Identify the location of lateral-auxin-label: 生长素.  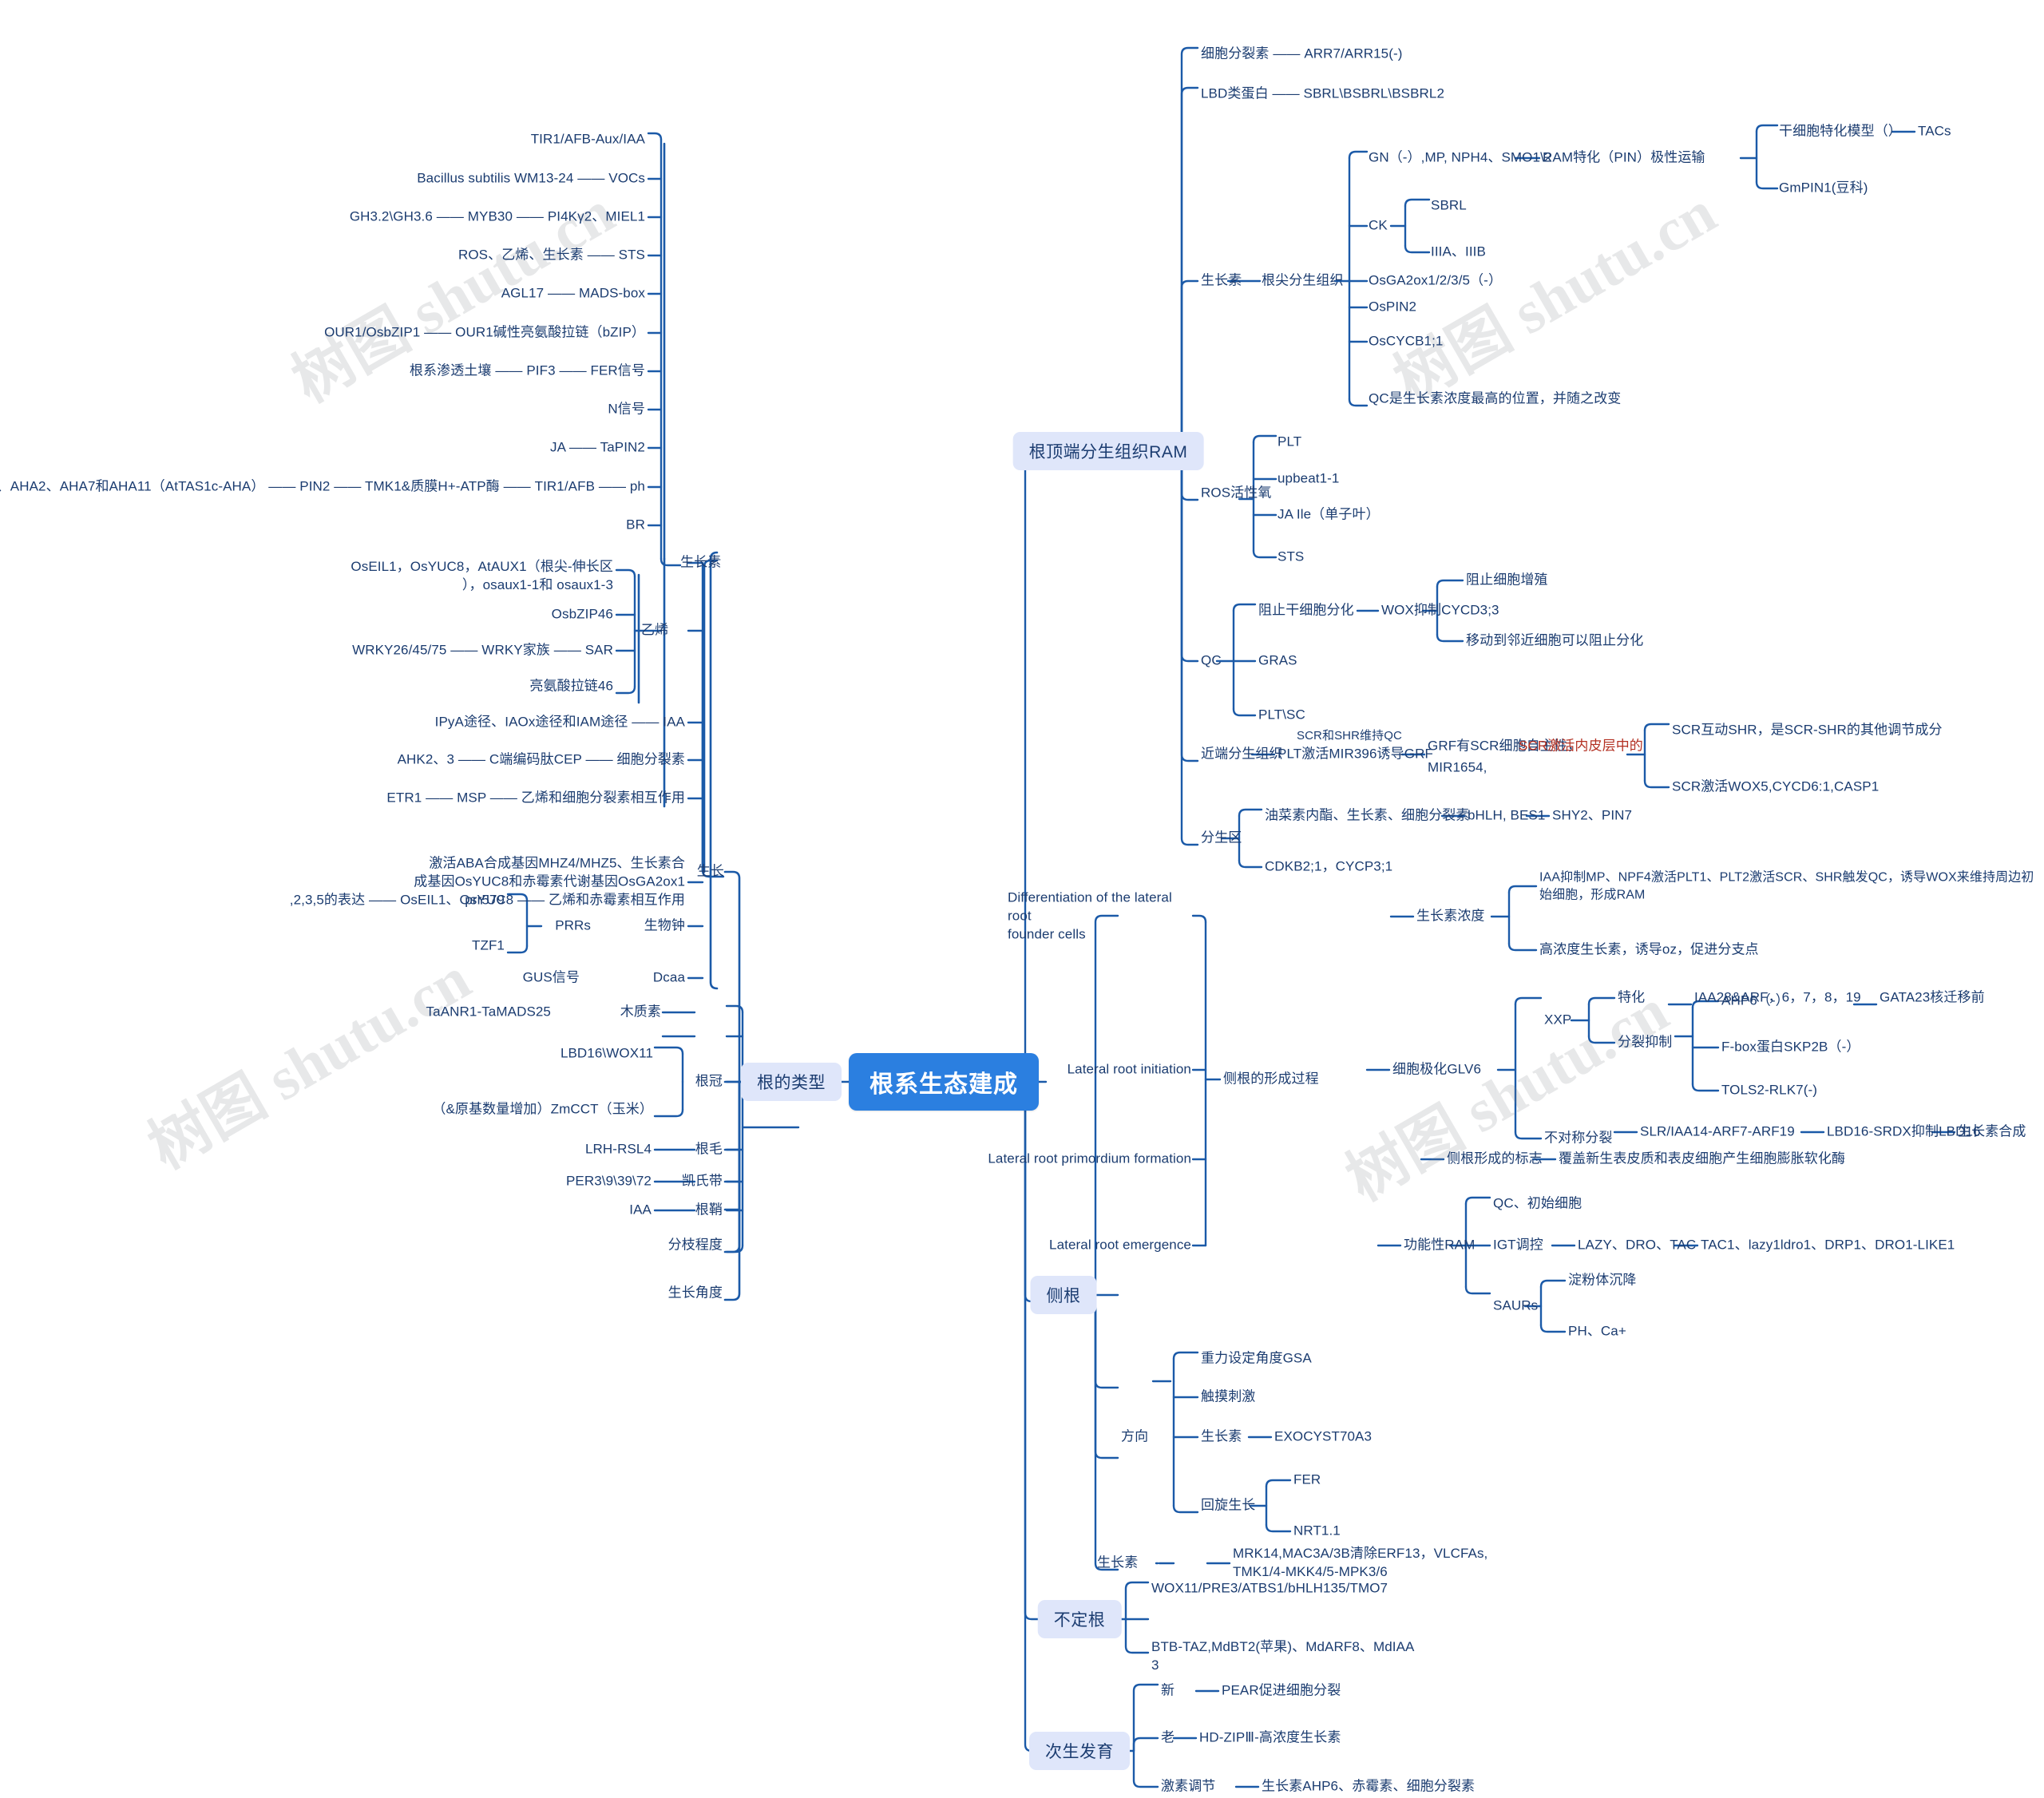
(1117, 1564).